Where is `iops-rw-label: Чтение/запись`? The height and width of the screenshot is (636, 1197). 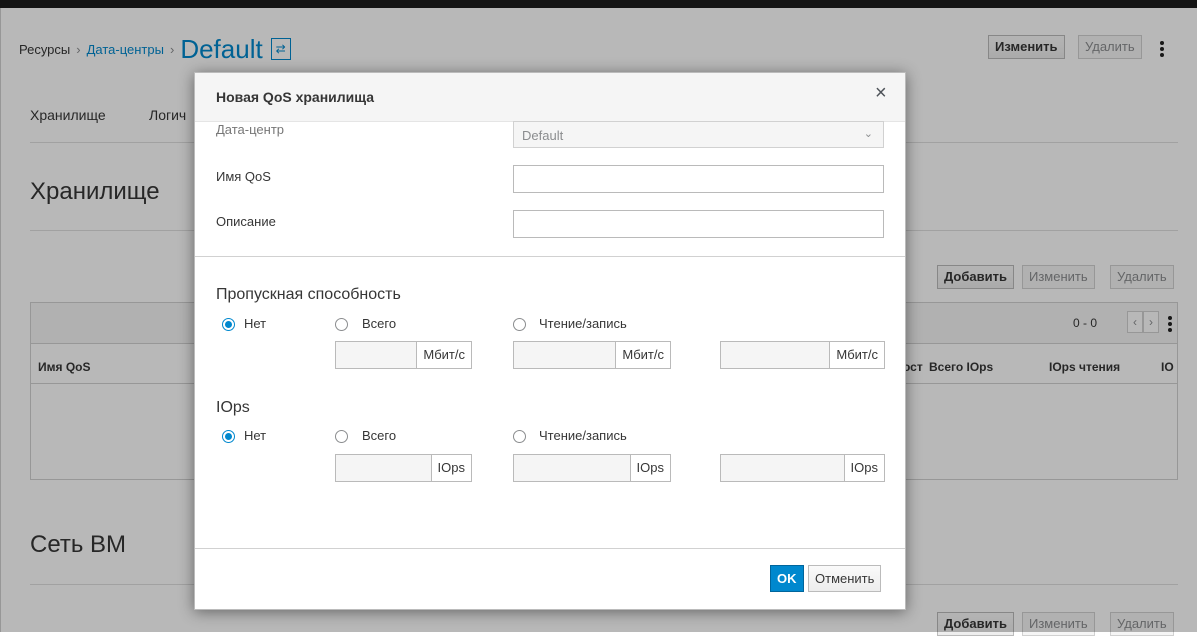 iops-rw-label: Чтение/запись is located at coordinates (583, 435).